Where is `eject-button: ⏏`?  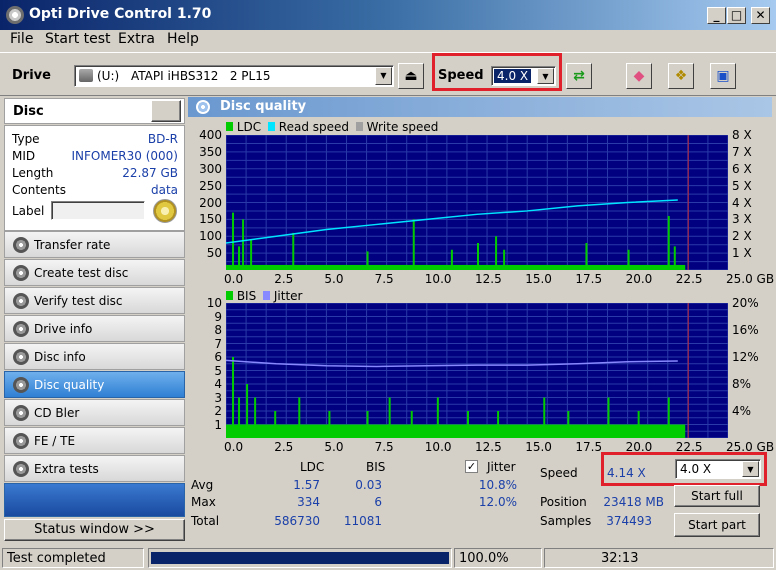
eject-button: ⏏ is located at coordinates (411, 76).